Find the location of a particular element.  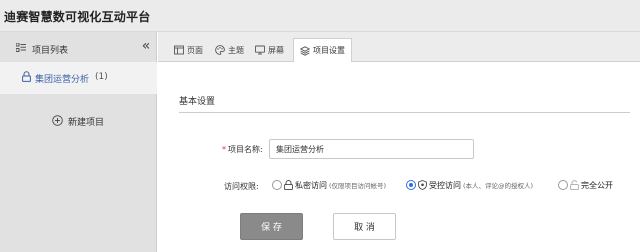

tab-theme: 主题 is located at coordinates (229, 50).